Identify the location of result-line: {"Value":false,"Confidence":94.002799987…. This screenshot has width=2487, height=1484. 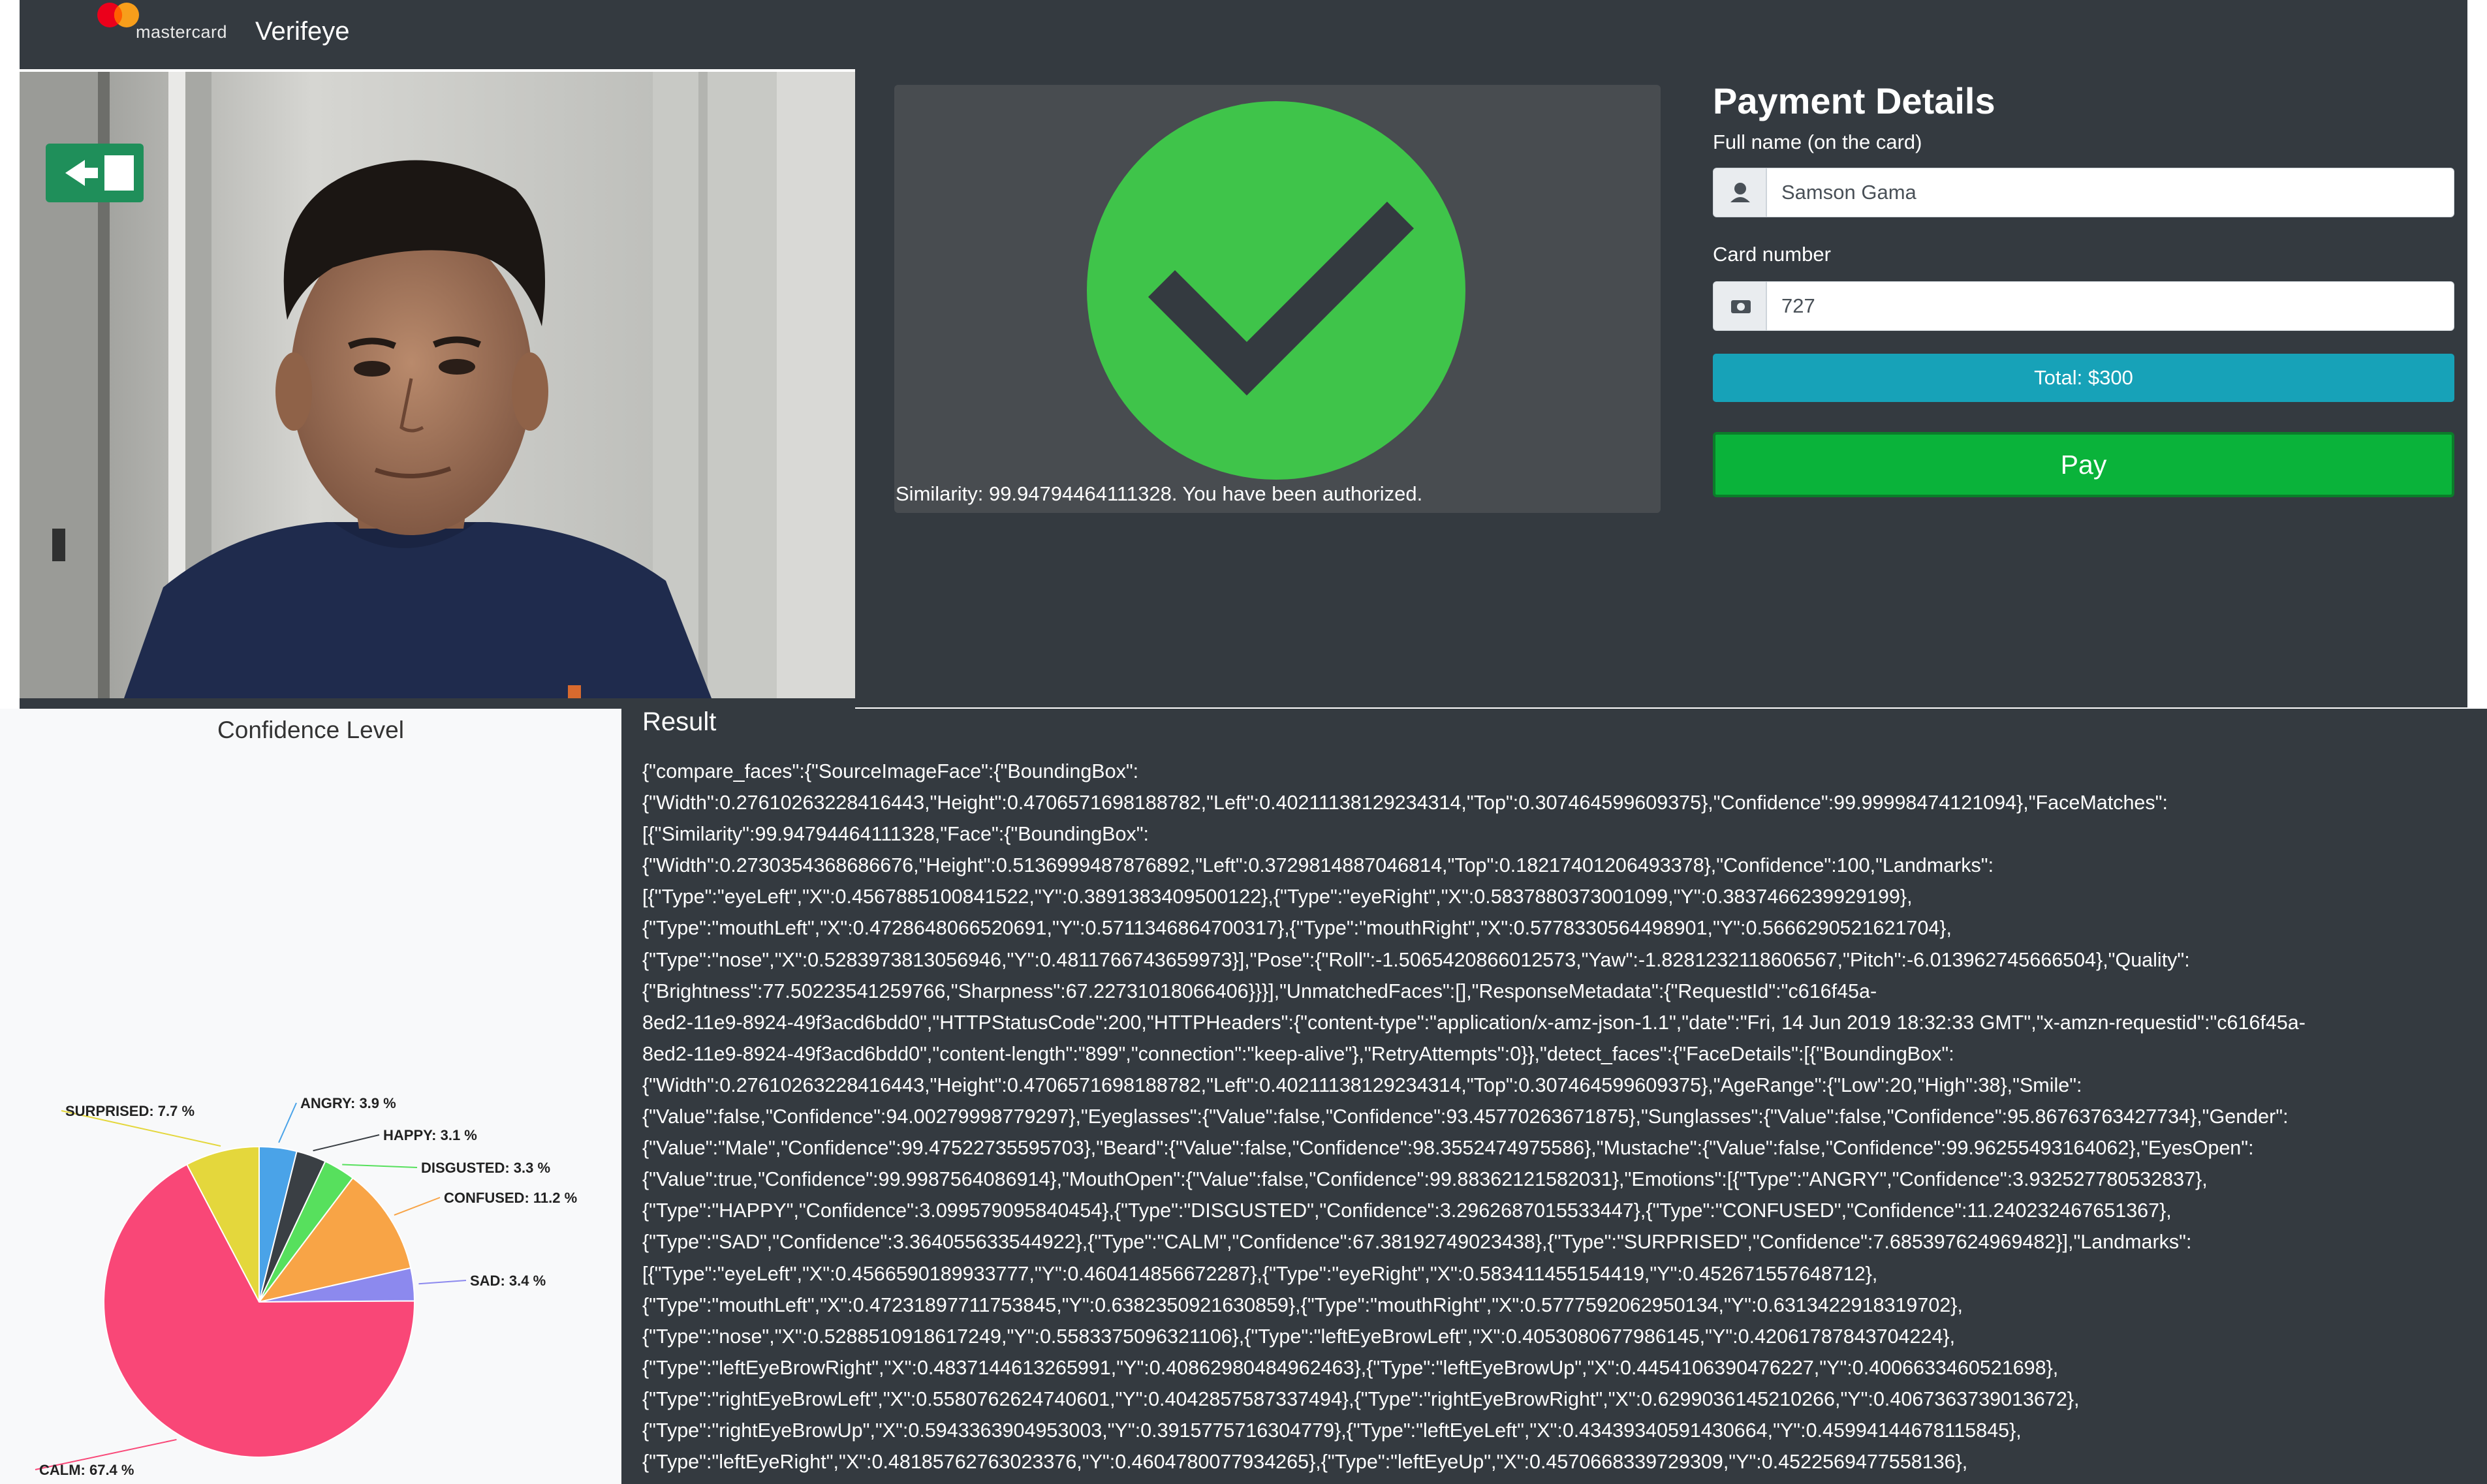
(1465, 1116).